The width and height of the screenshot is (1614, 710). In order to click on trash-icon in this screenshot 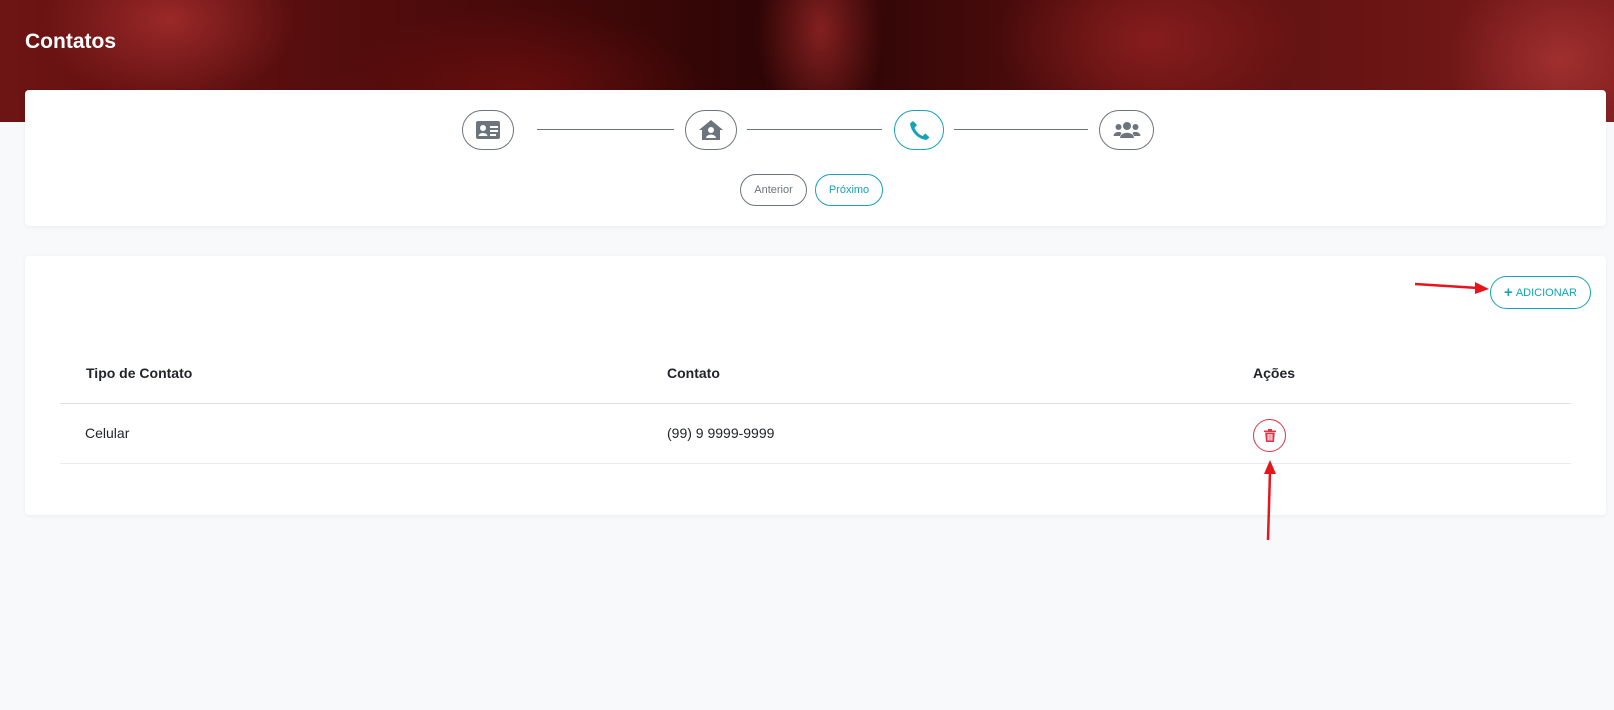, I will do `click(1269, 435)`.